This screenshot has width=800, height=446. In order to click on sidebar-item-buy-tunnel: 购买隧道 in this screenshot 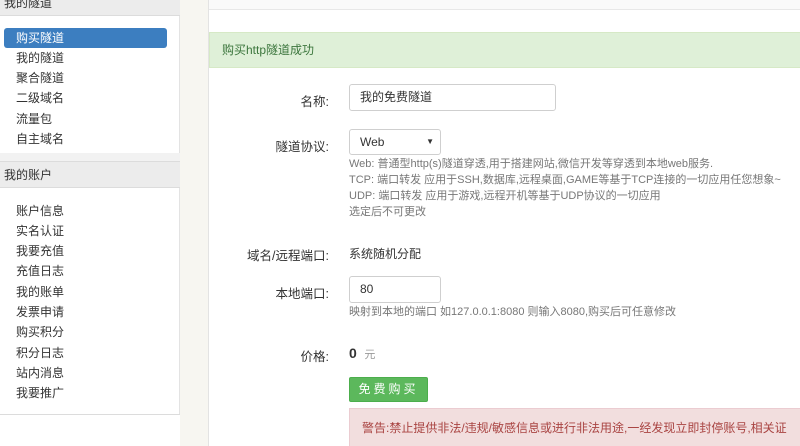, I will do `click(85, 38)`.